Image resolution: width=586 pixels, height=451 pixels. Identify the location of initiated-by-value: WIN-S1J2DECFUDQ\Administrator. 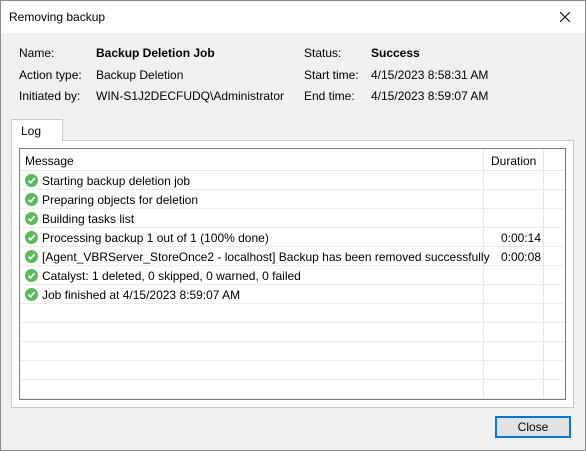
(190, 96).